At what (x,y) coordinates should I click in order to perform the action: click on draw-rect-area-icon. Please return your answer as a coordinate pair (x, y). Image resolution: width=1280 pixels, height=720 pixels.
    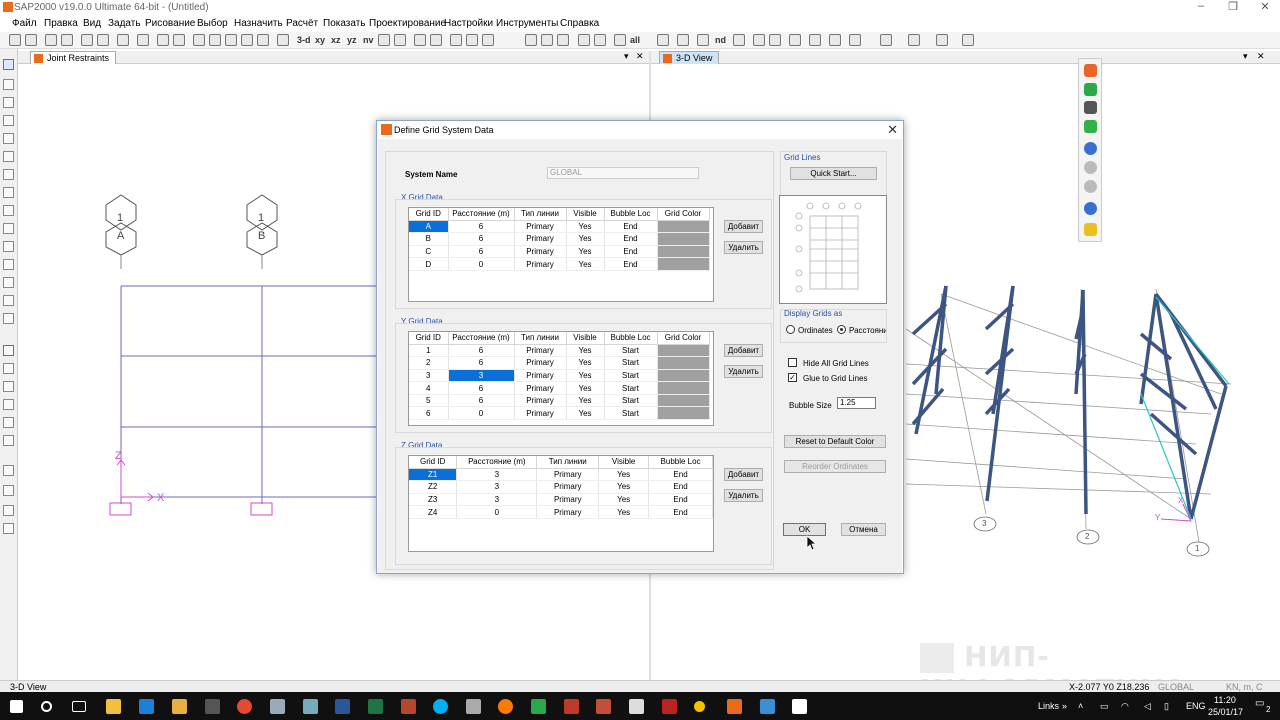
    Looking at the image, I should click on (775, 40).